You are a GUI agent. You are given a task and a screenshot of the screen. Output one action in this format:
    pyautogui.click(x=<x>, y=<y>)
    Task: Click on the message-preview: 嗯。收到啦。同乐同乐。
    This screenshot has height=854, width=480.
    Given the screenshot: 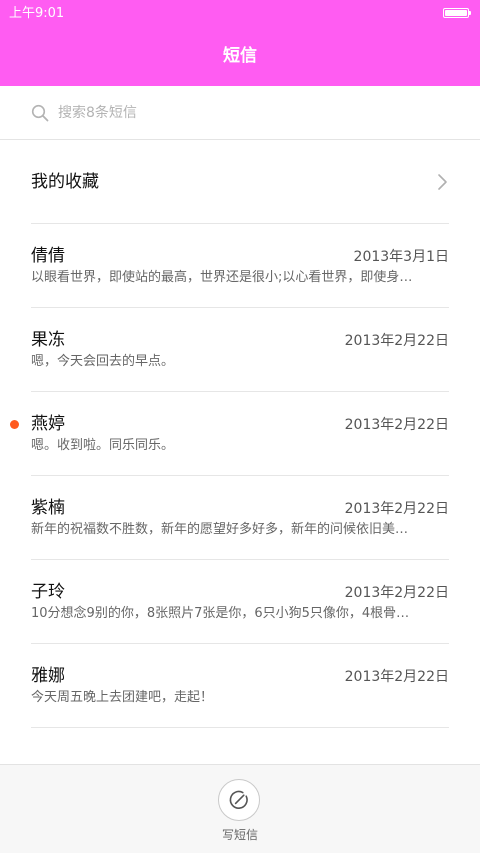 What is the action you would take?
    pyautogui.click(x=103, y=445)
    